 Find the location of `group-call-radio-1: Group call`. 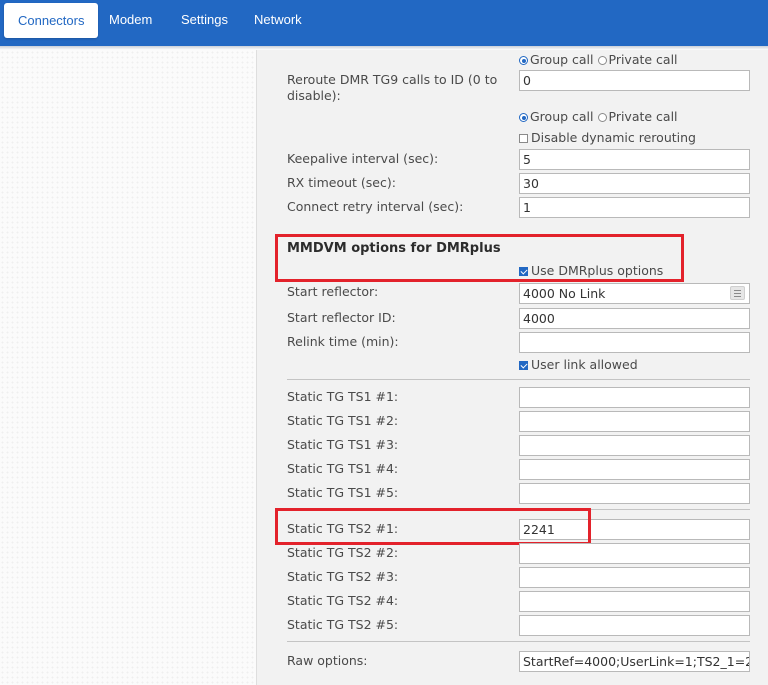

group-call-radio-1: Group call is located at coordinates (556, 59).